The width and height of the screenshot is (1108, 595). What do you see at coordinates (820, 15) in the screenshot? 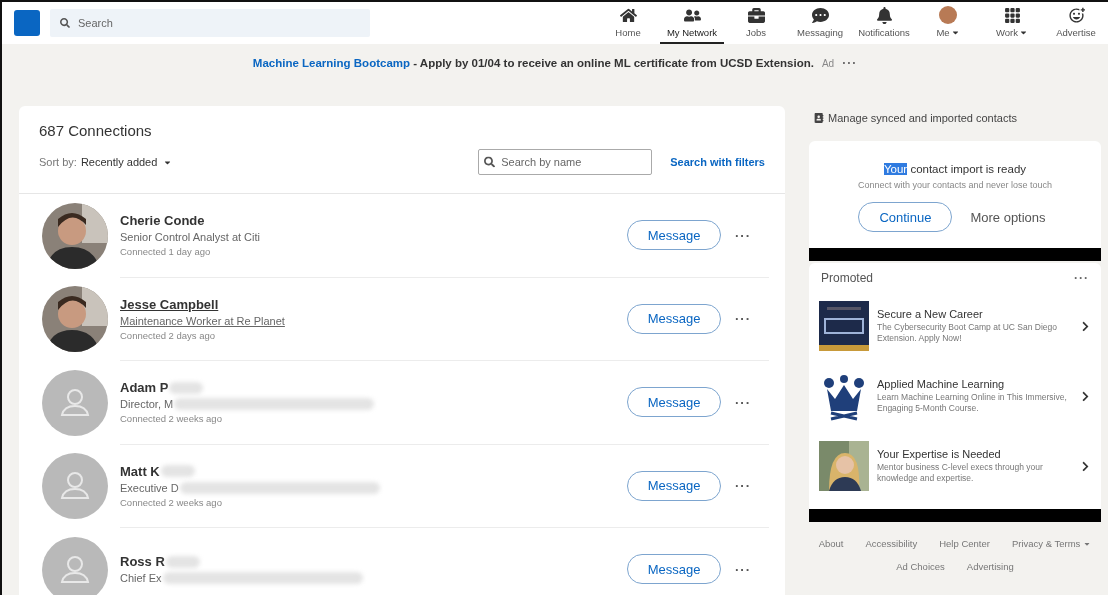
I see `chat-bubble-icon` at bounding box center [820, 15].